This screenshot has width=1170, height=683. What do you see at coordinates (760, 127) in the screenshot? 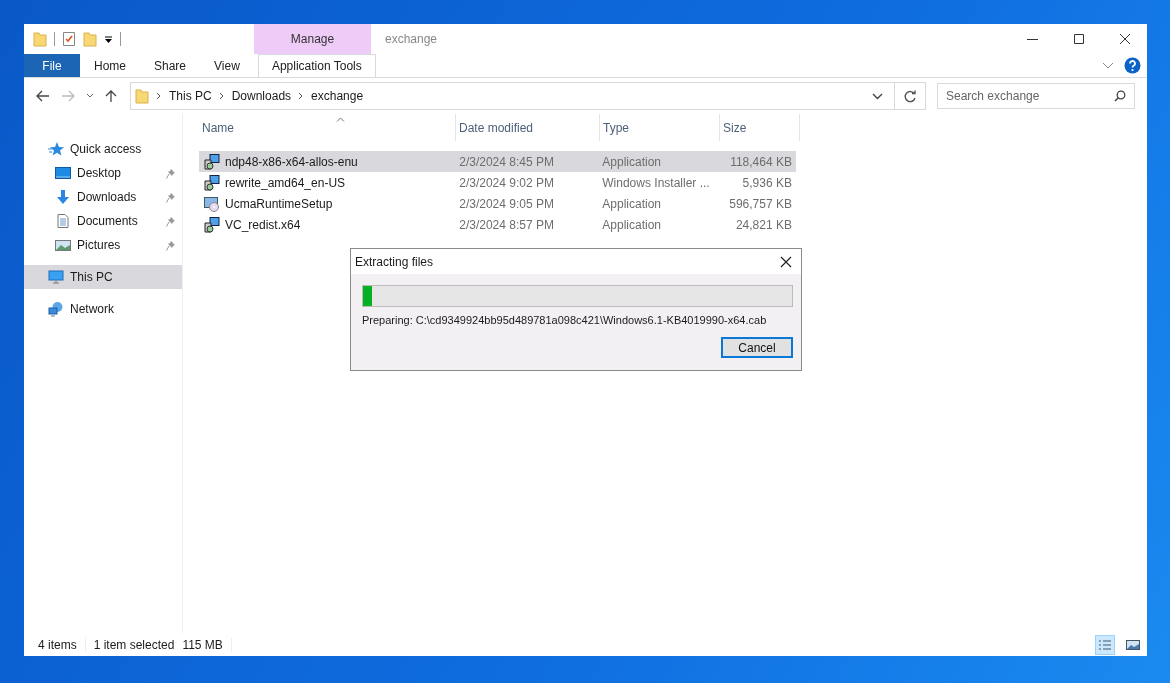
I see `column-header: Size` at bounding box center [760, 127].